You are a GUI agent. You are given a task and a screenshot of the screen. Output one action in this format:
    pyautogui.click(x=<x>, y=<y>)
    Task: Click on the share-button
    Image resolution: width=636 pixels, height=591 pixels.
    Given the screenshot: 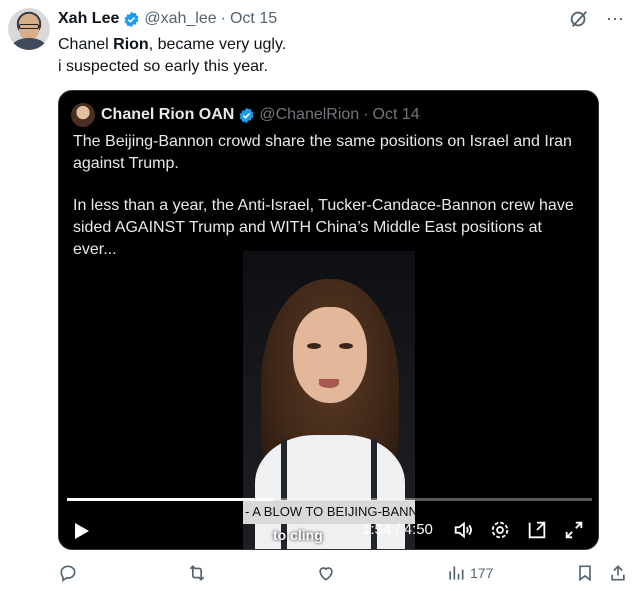 What is the action you would take?
    pyautogui.click(x=618, y=573)
    